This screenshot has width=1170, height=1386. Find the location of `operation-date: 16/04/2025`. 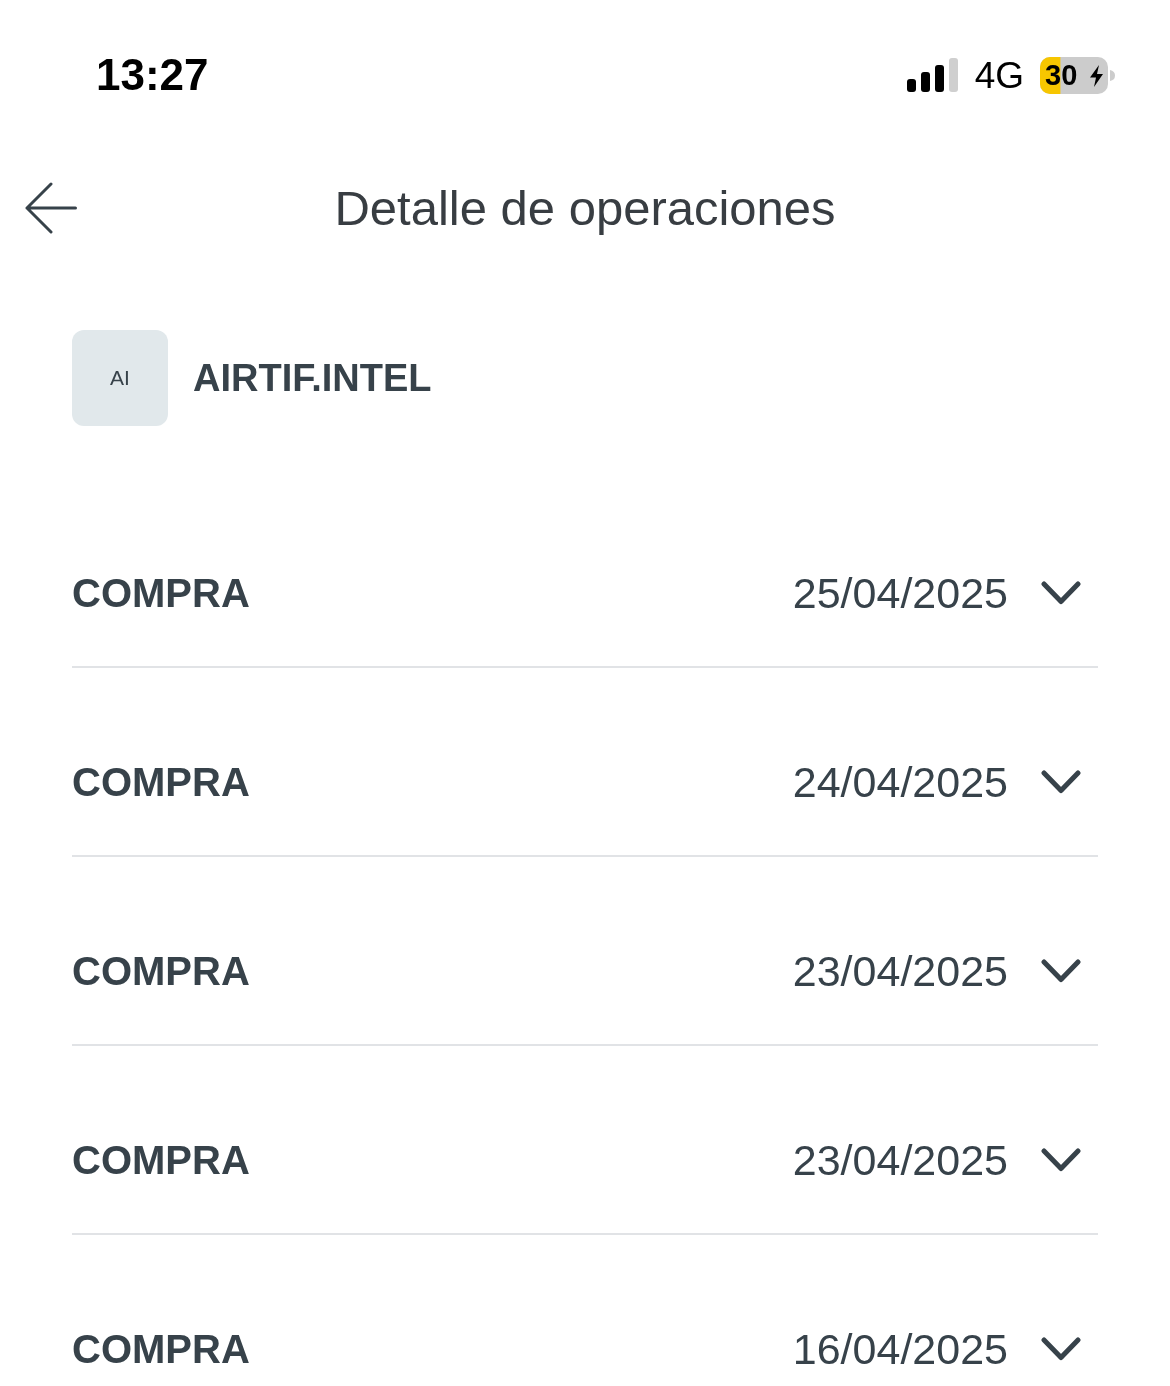

operation-date: 16/04/2025 is located at coordinates (900, 1349).